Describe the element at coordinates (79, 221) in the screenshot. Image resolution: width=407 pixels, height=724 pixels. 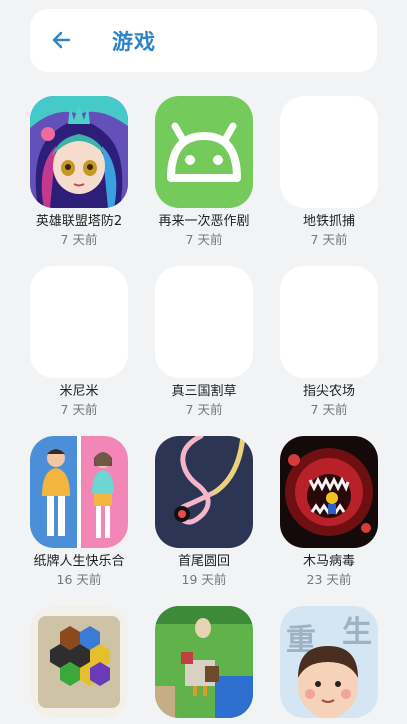
I see `app-name: 英雄联盟塔防2` at that location.